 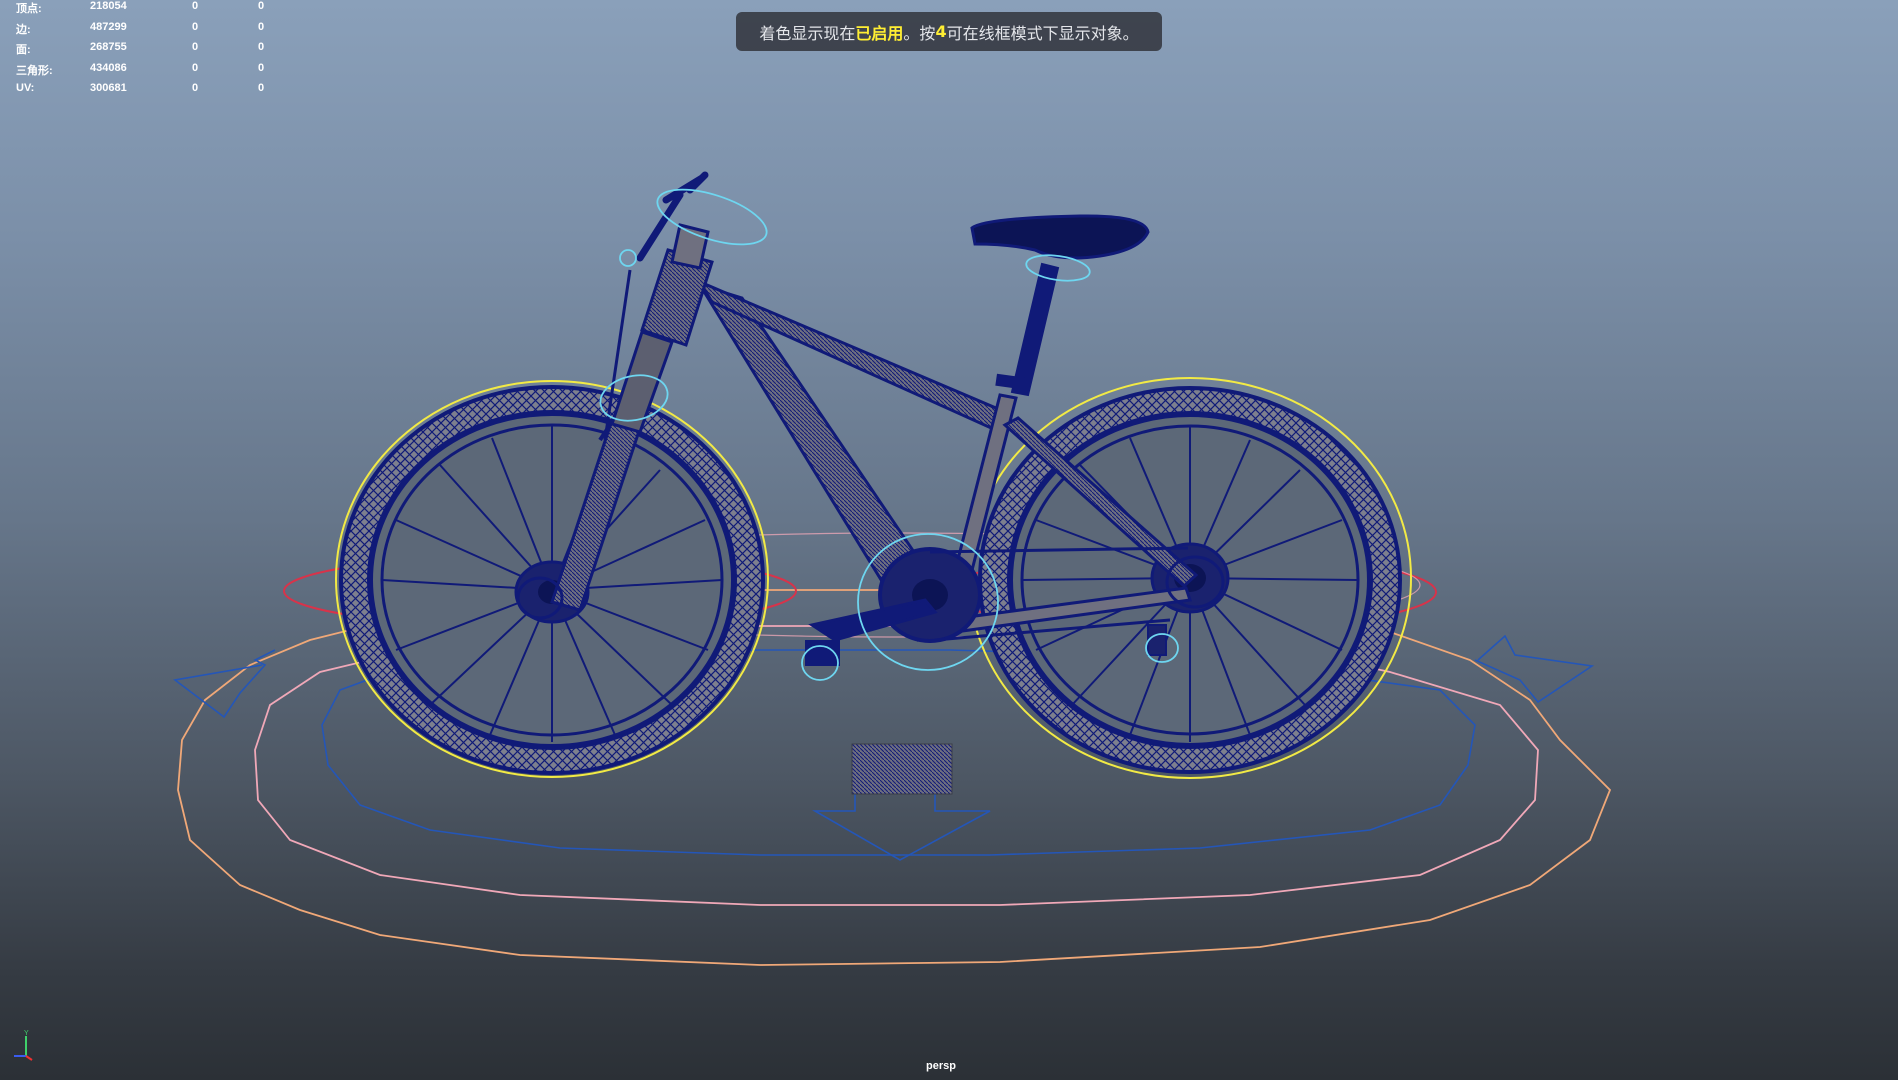 What do you see at coordinates (919, 33) in the screenshot?
I see `notice-text: 。按` at bounding box center [919, 33].